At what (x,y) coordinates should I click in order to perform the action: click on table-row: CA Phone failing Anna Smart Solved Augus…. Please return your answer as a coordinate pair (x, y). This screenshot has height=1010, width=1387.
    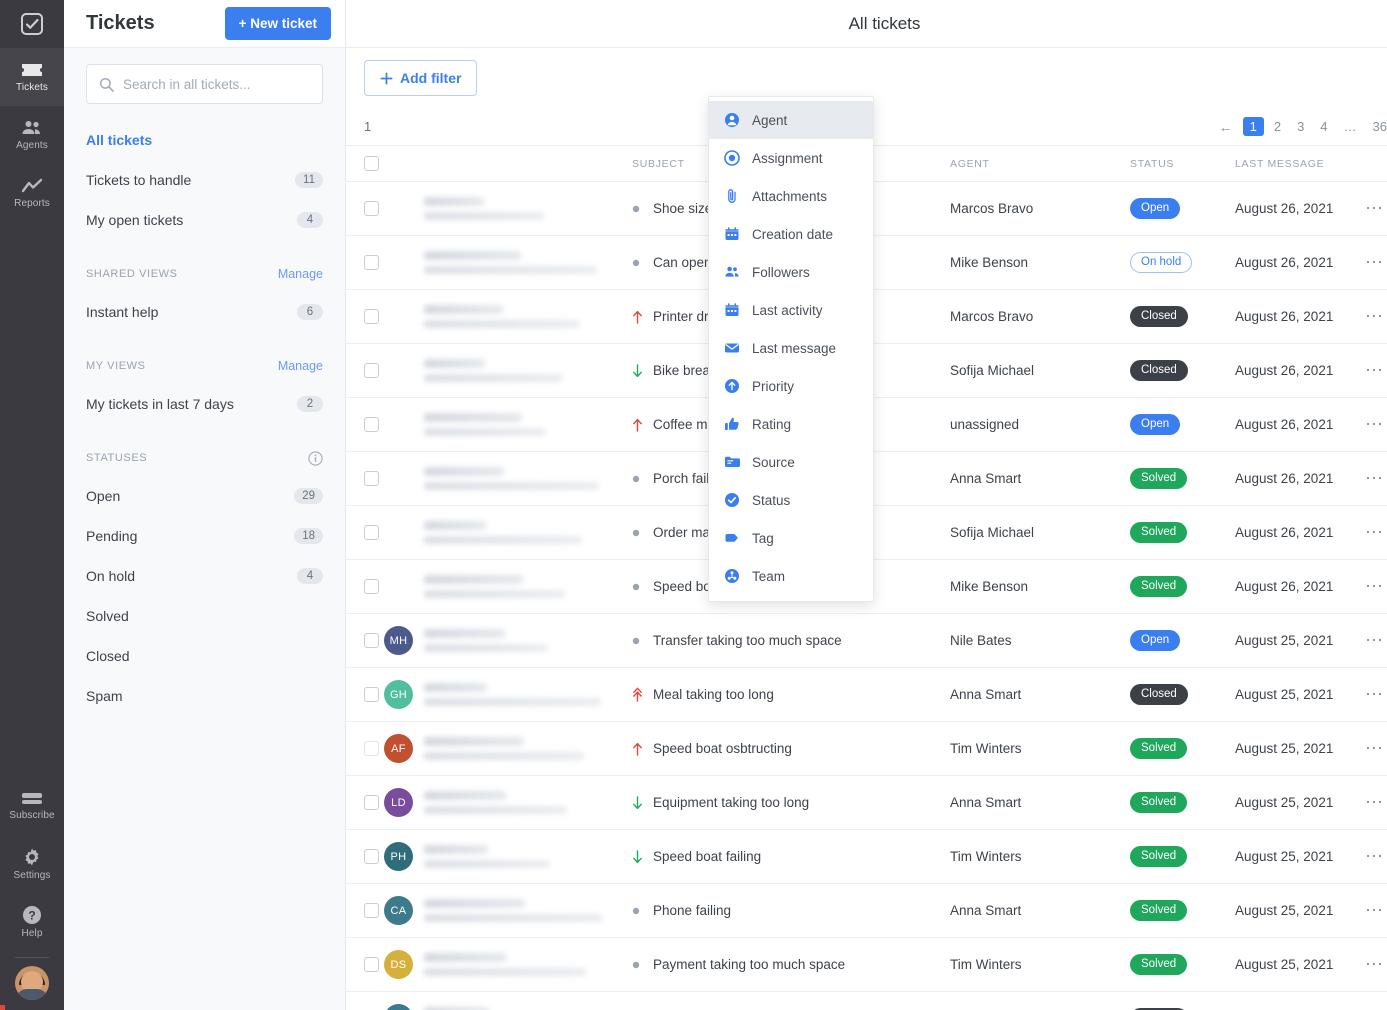
    Looking at the image, I should click on (866, 910).